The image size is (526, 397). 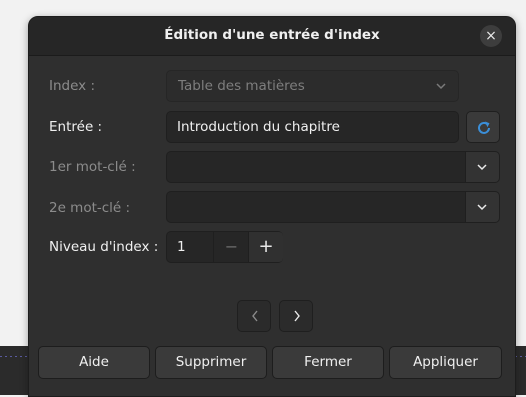 I want to click on index-label: Index :, so click(x=72, y=86).